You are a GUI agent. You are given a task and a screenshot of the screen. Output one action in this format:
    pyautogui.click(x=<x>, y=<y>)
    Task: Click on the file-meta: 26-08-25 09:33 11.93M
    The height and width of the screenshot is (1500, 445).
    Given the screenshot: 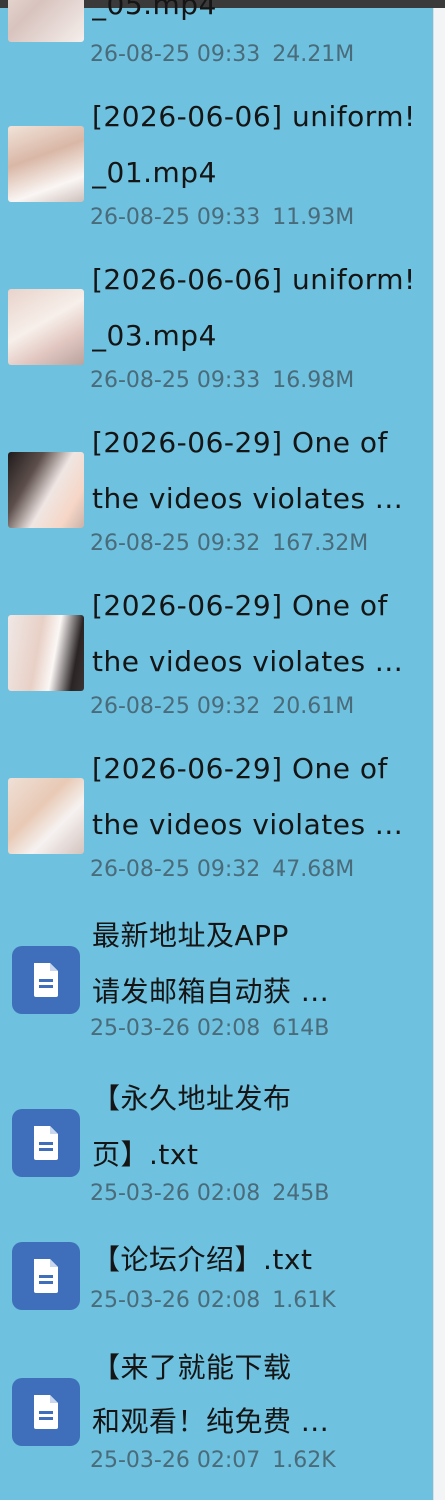 What is the action you would take?
    pyautogui.click(x=222, y=217)
    